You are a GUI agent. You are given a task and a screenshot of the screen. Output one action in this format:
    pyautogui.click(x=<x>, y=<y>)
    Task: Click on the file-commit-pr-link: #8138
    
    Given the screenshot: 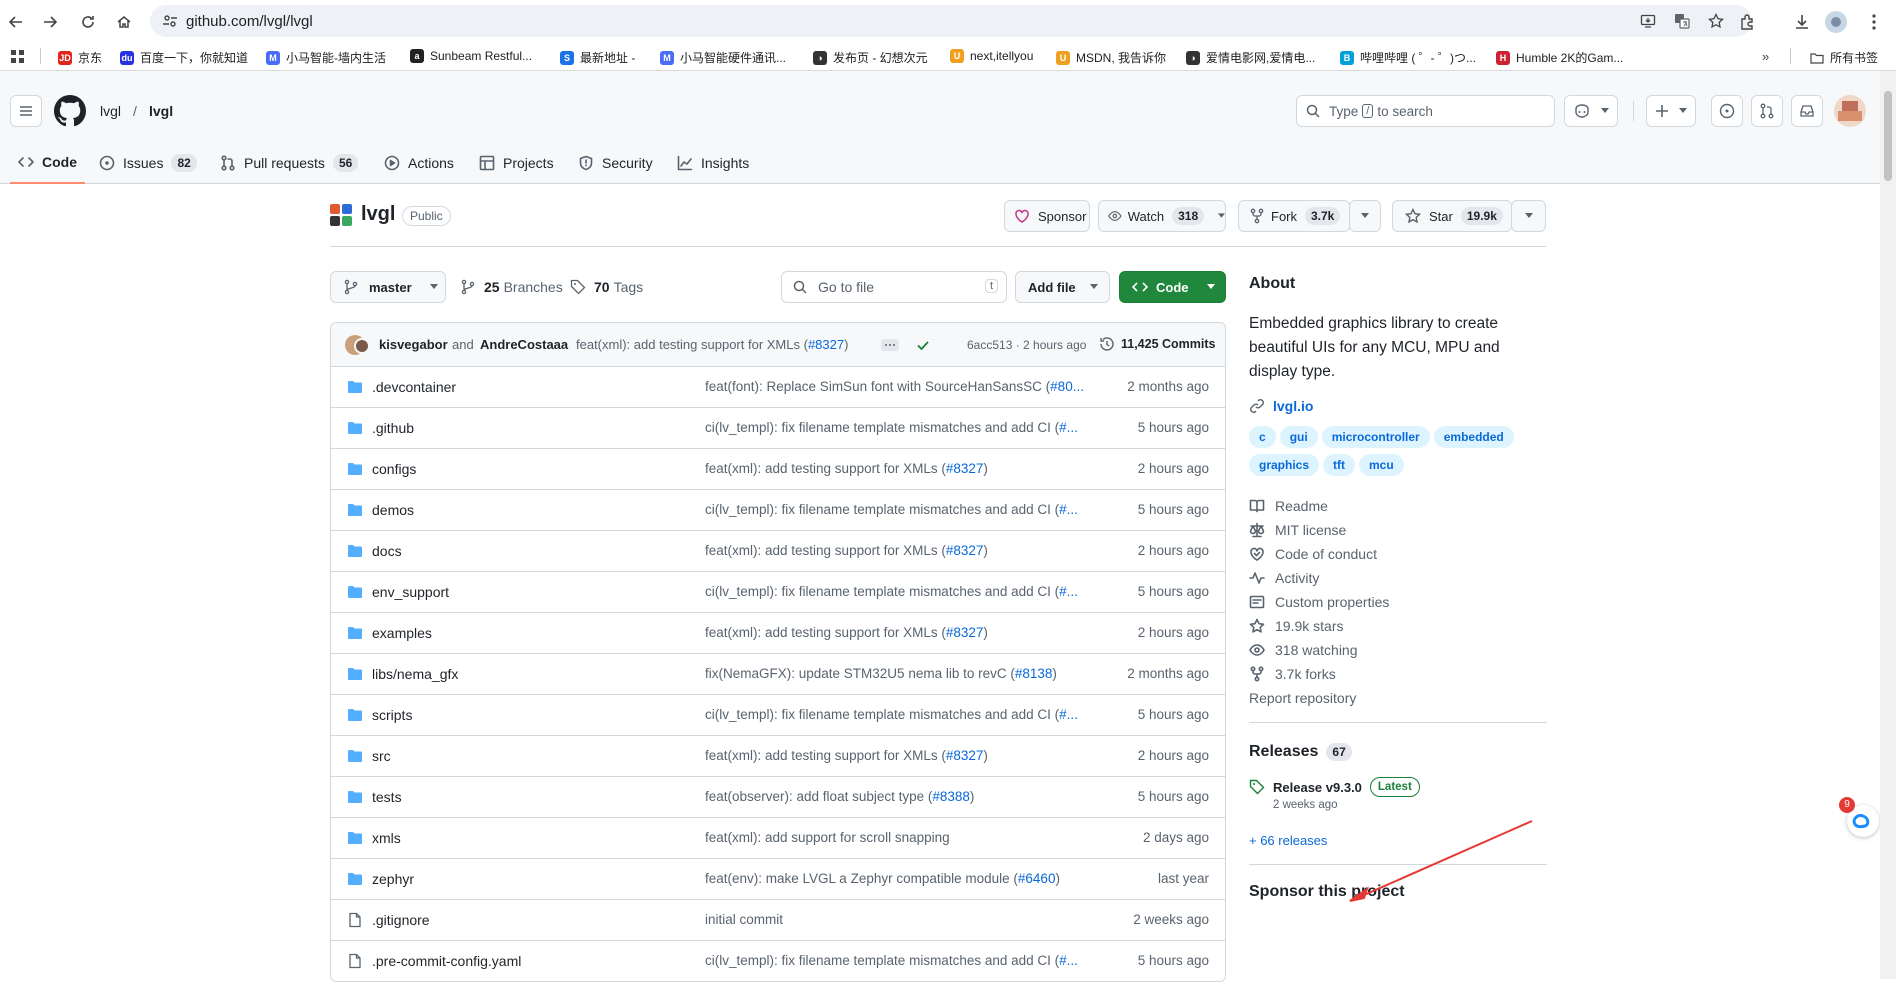 What is the action you would take?
    pyautogui.click(x=1034, y=673)
    